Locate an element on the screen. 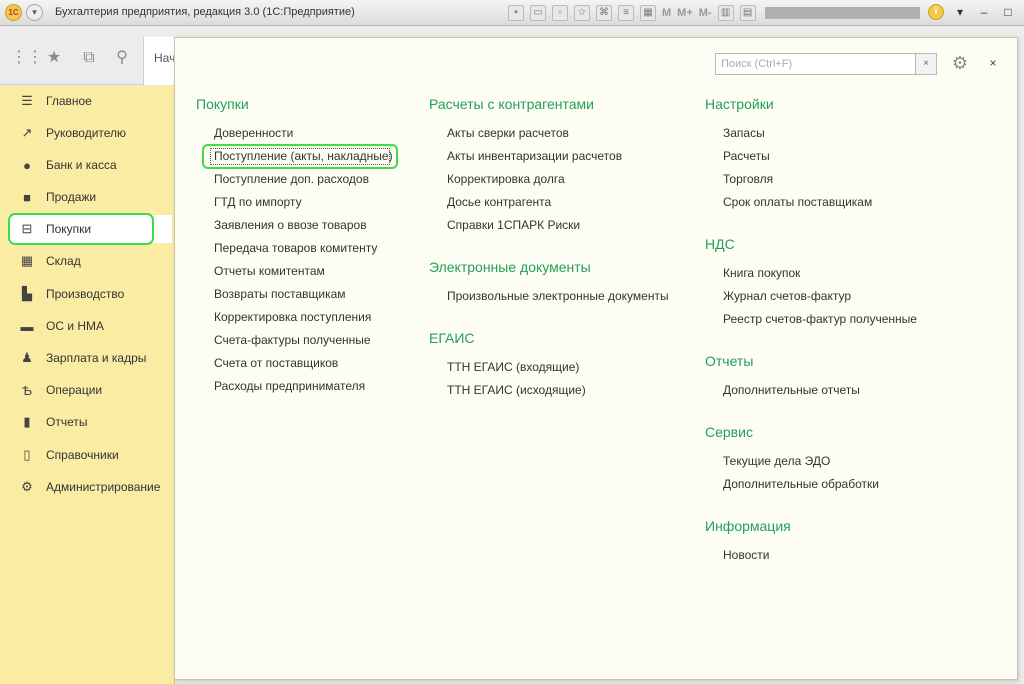 The height and width of the screenshot is (684, 1024). link-reconciliation-acts: Акты сверки расчетов is located at coordinates (508, 133).